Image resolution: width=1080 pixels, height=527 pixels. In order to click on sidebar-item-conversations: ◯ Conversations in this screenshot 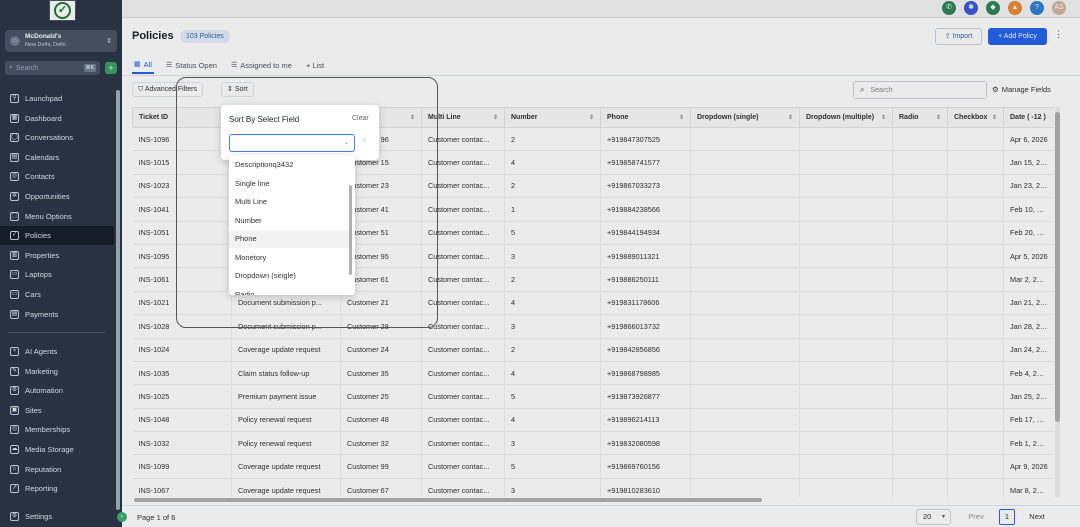, I will do `click(57, 137)`.